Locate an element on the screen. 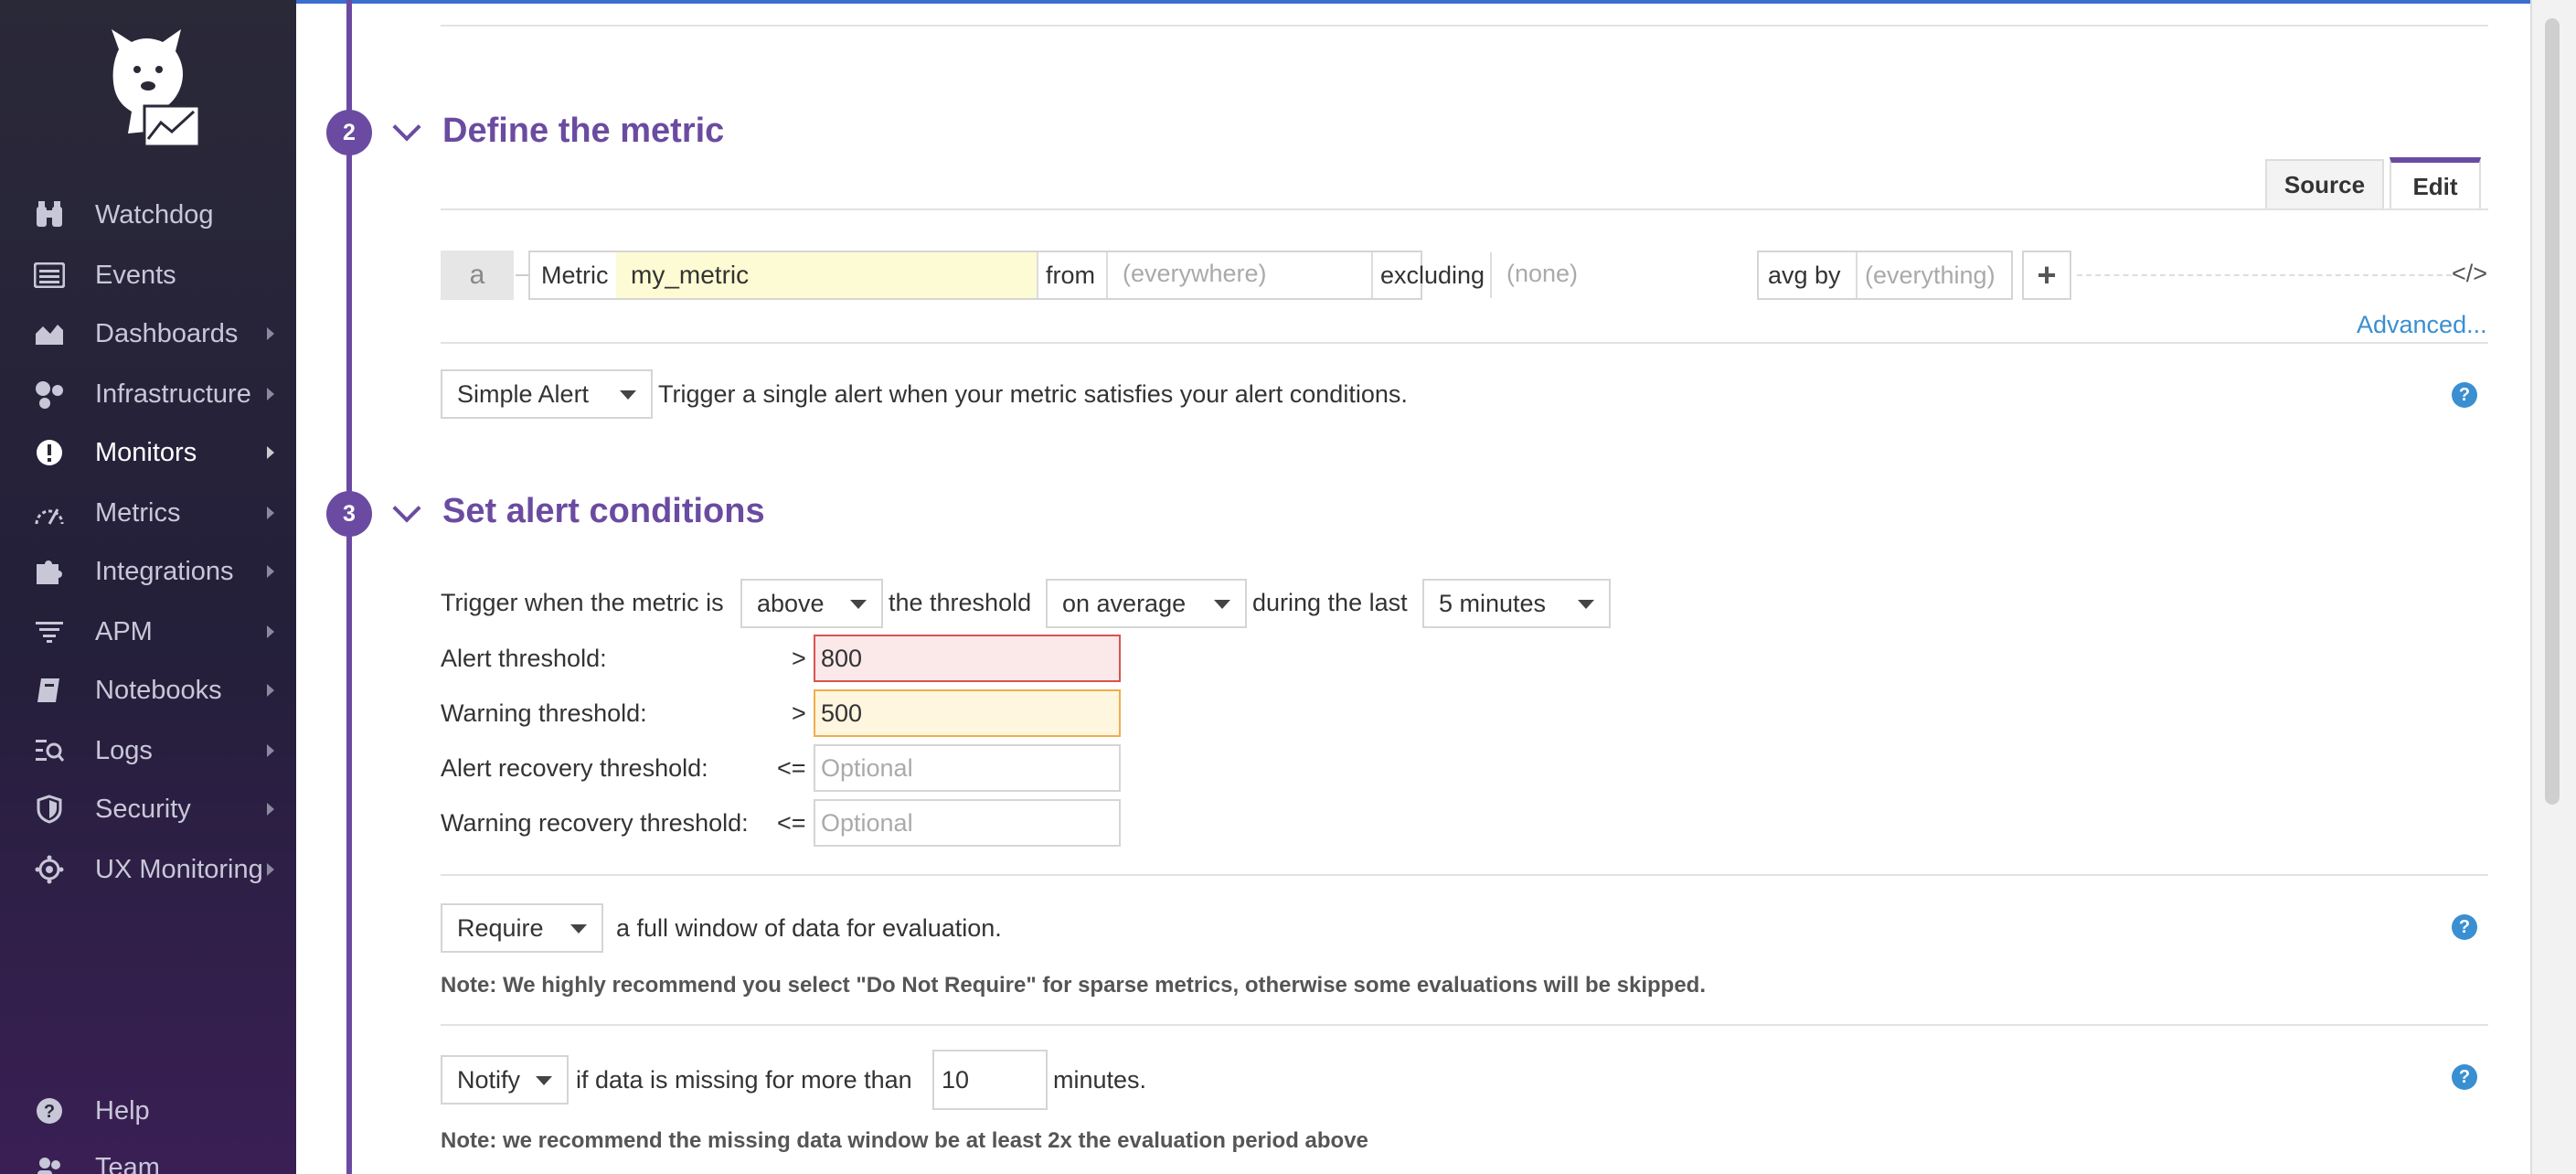 Image resolution: width=2576 pixels, height=1174 pixels. metric-input: my_metric is located at coordinates (827, 275).